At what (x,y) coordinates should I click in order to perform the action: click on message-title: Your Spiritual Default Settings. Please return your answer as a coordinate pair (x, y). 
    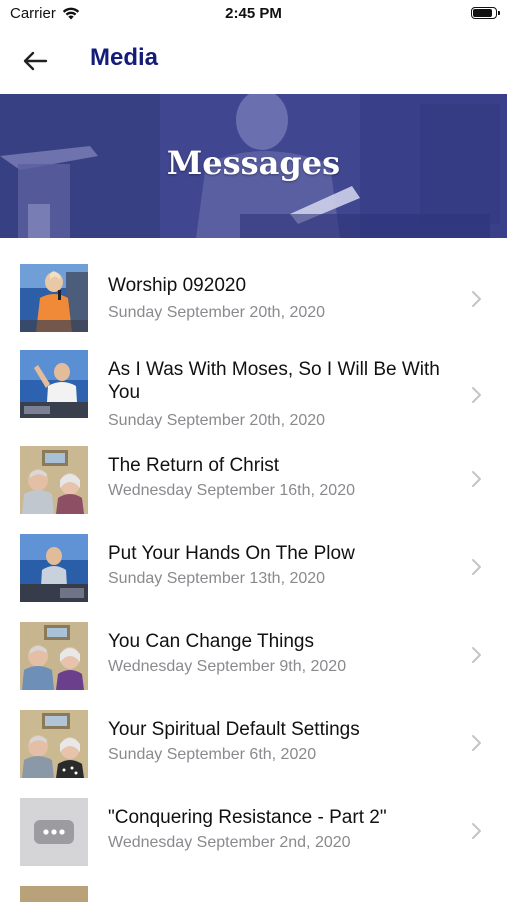
    Looking at the image, I should click on (234, 729).